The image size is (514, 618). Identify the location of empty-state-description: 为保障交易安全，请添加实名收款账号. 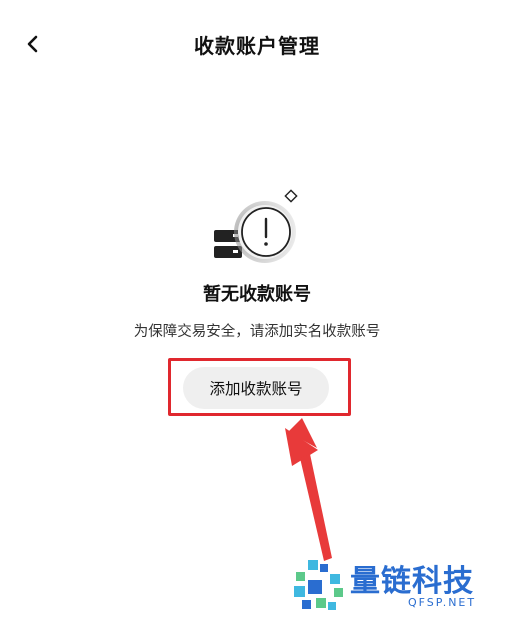
(257, 332).